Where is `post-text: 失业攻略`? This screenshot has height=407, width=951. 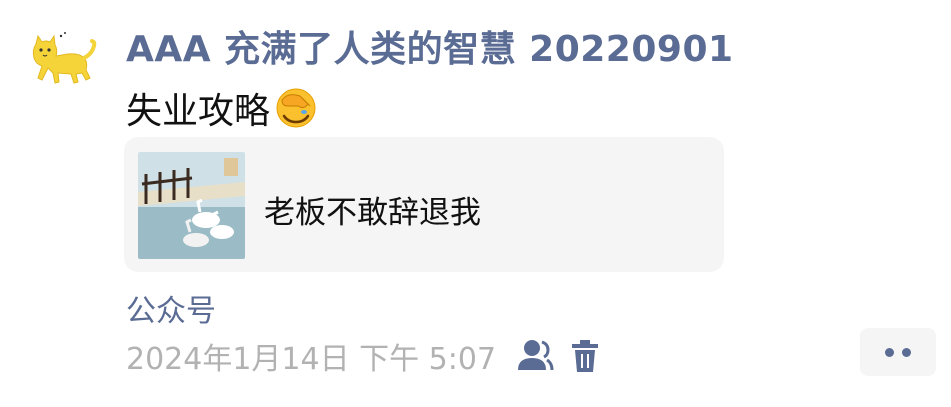 post-text: 失业攻略 is located at coordinates (222, 108).